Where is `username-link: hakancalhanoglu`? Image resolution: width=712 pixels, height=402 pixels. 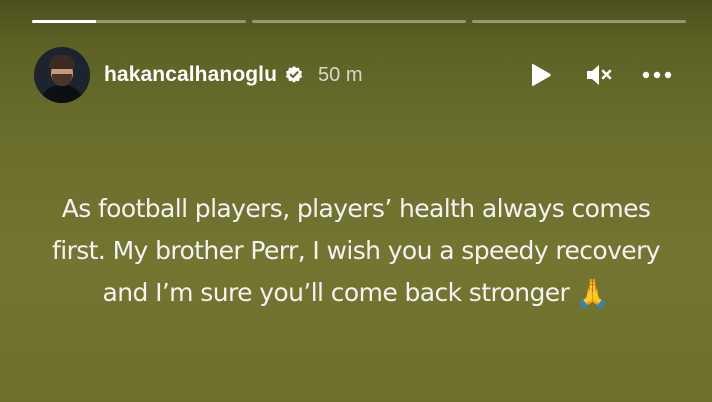
username-link: hakancalhanoglu is located at coordinates (190, 75).